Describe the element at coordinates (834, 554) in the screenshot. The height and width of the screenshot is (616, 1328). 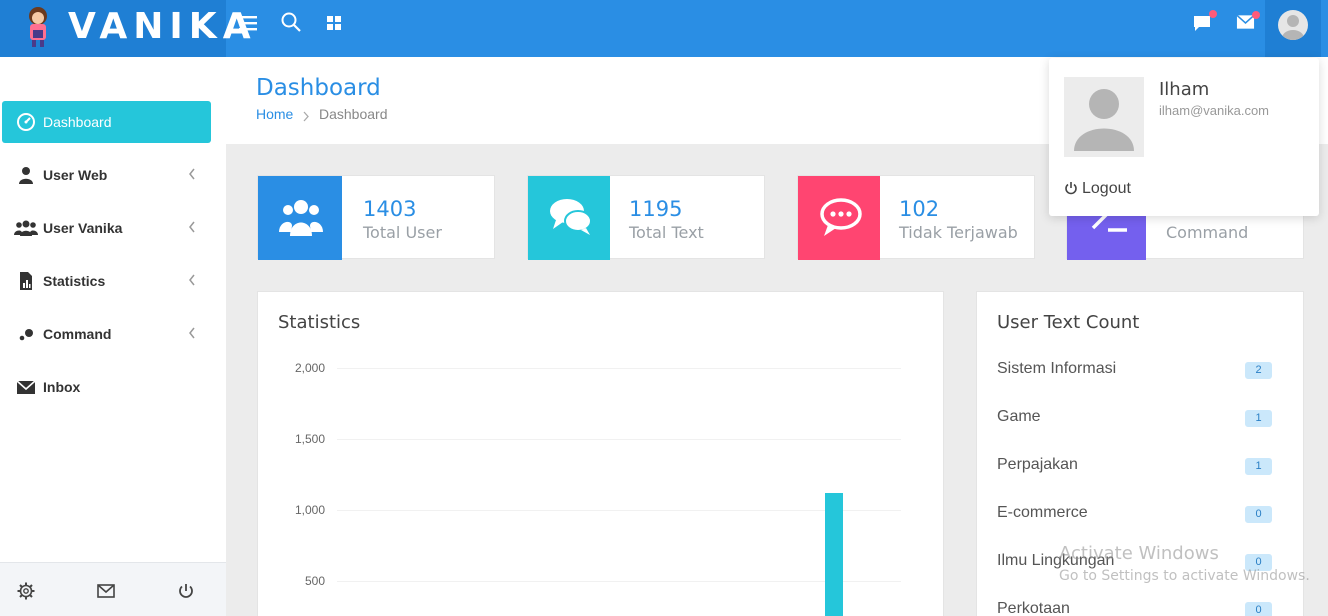
I see `chart-bar` at that location.